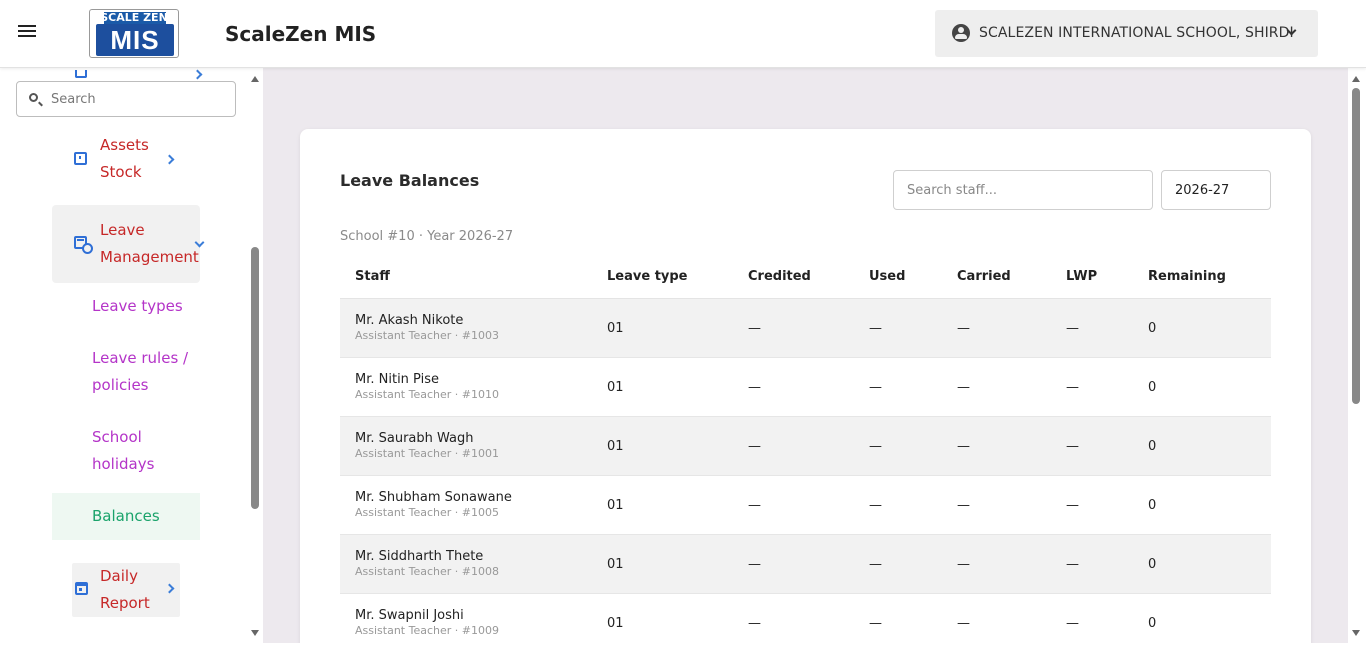 Image resolution: width=1366 pixels, height=649 pixels. What do you see at coordinates (419, 556) in the screenshot?
I see `staff-name: Mr. Siddharth Thete` at bounding box center [419, 556].